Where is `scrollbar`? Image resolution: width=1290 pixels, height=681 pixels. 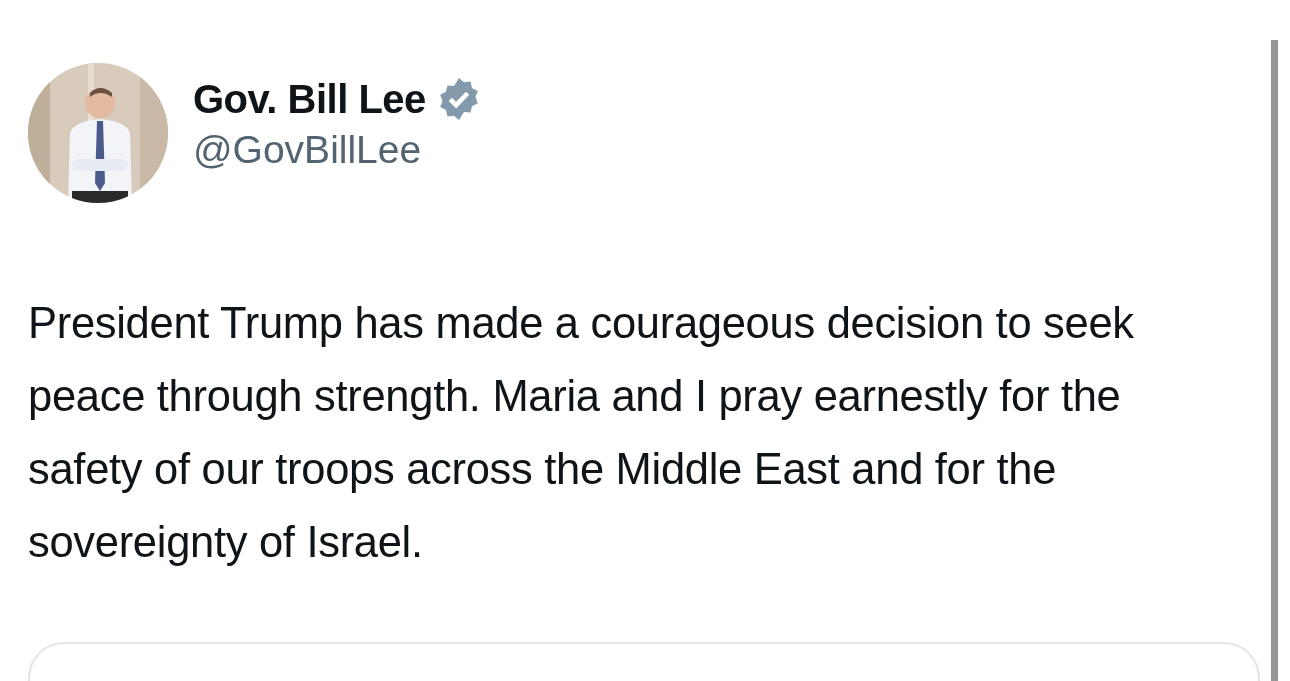 scrollbar is located at coordinates (1274, 360).